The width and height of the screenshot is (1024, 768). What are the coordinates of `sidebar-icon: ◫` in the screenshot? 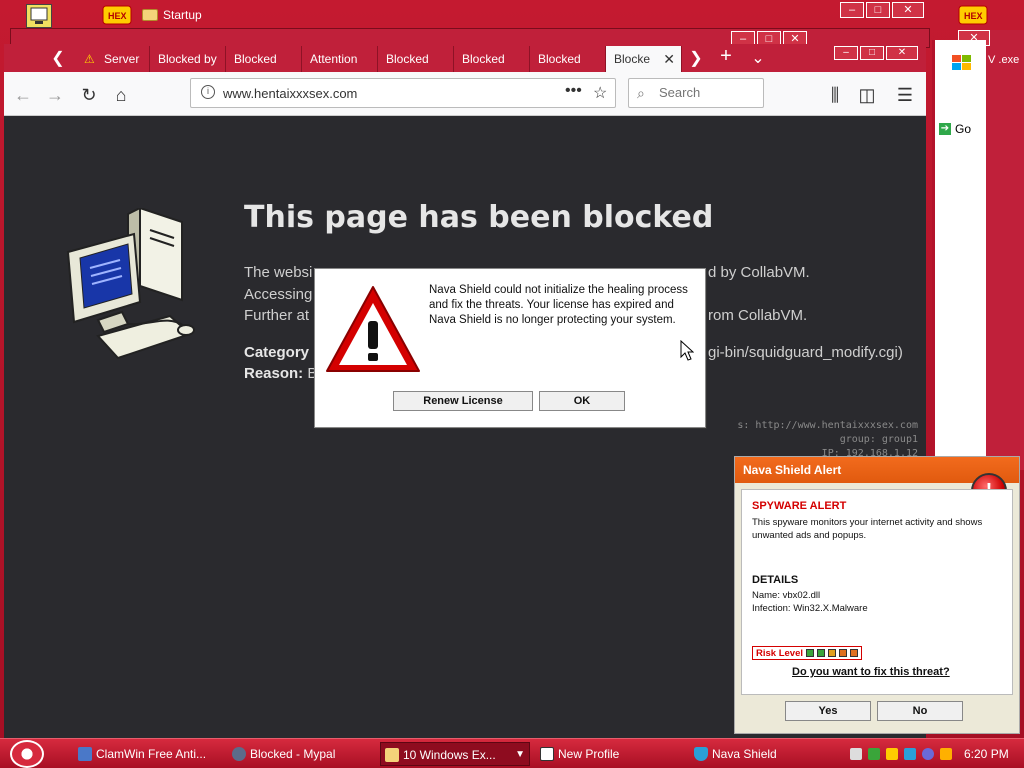 It's located at (867, 95).